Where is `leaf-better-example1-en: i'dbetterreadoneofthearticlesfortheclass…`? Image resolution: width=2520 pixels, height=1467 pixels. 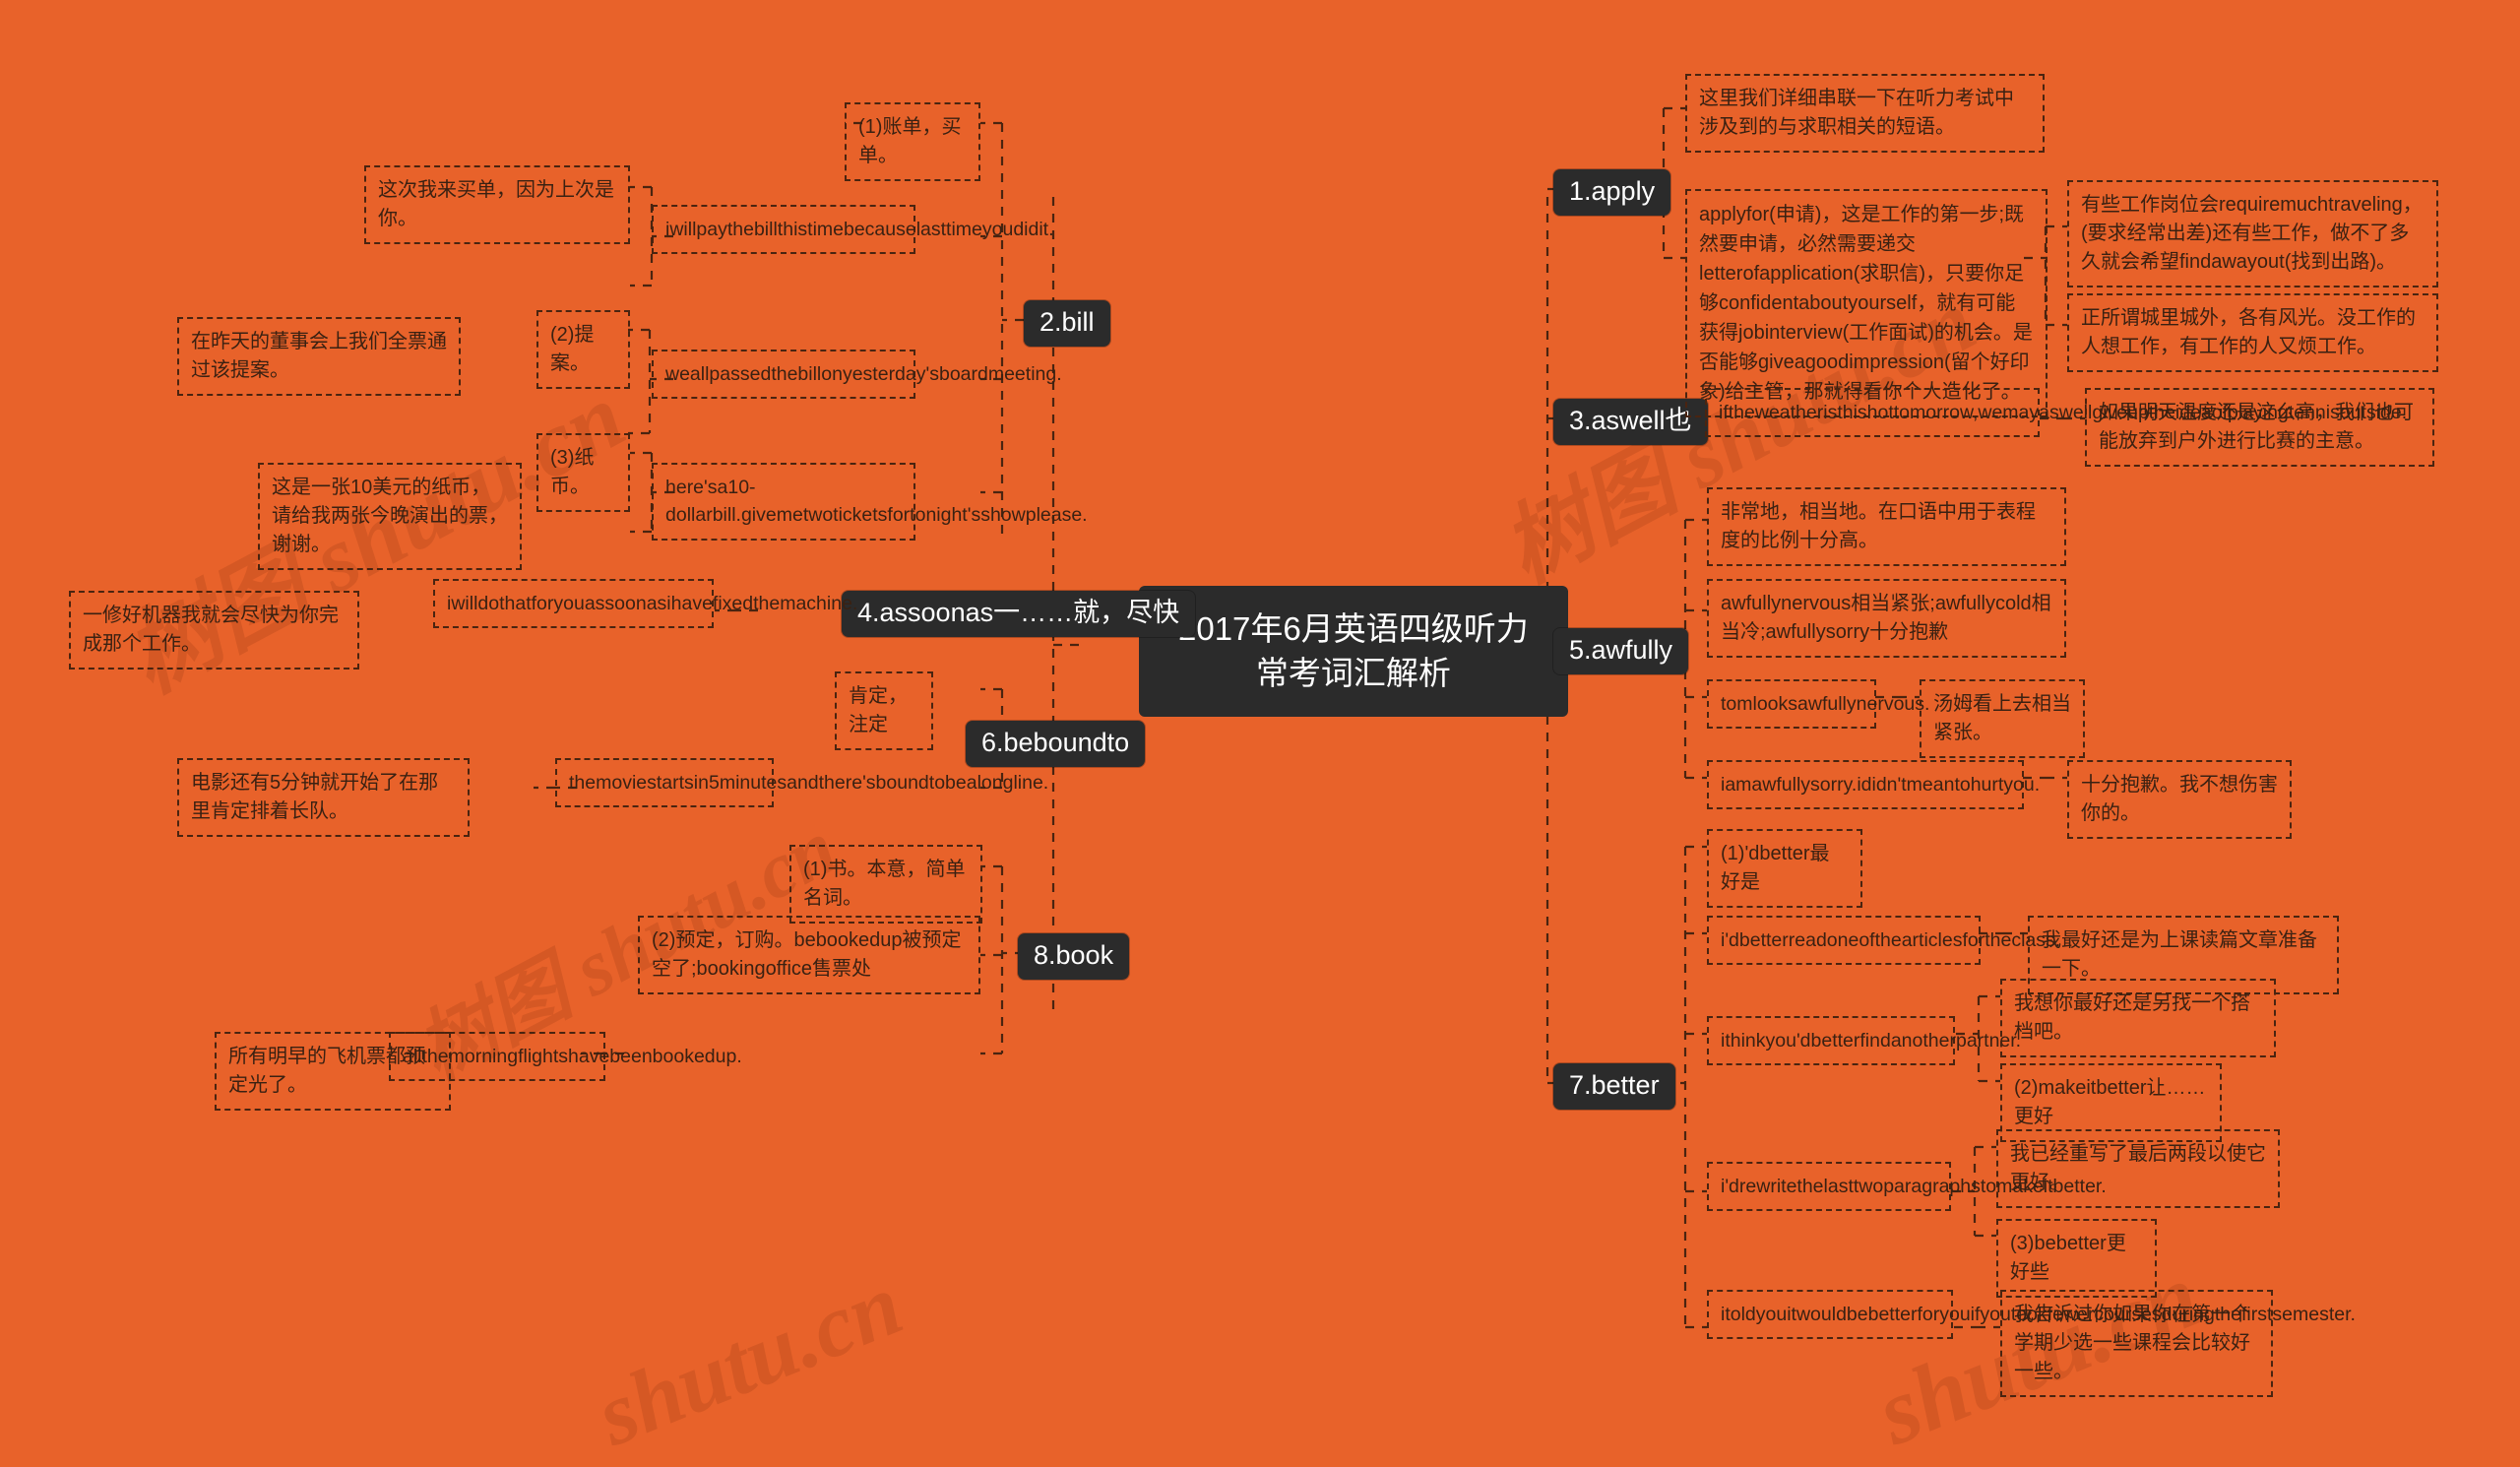 leaf-better-example1-en: i'dbetterreadoneofthearticlesfortheclass… is located at coordinates (1883, 941).